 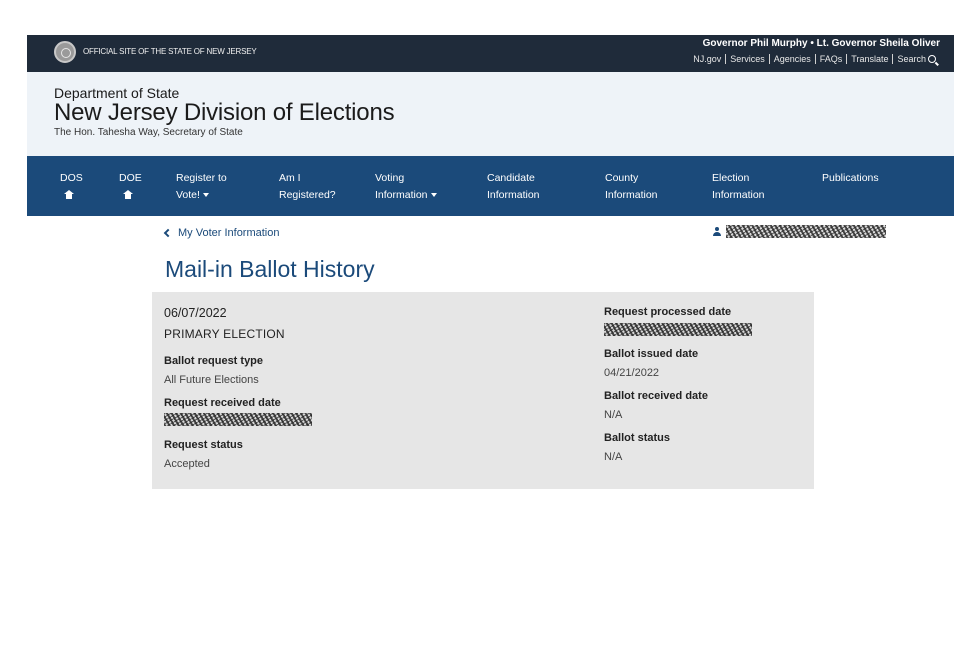 I want to click on request-type-label: Ballot request type, so click(x=214, y=361).